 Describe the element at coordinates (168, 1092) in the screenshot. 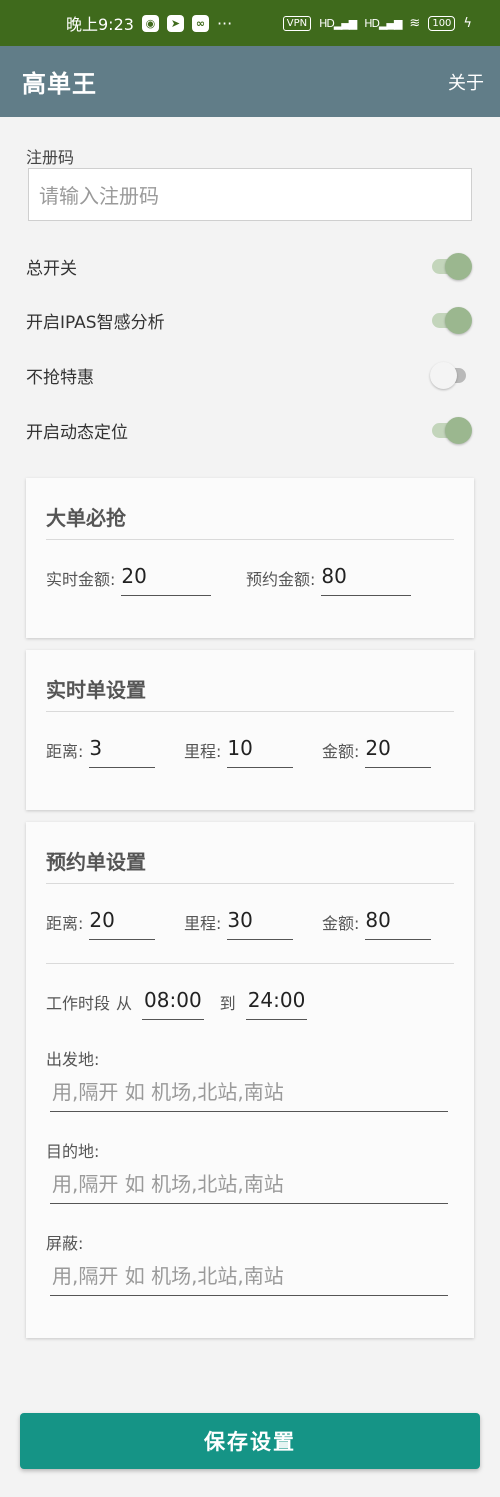

I see `departure-placeholder: 用,隔开 如 机场,北站,南站` at that location.